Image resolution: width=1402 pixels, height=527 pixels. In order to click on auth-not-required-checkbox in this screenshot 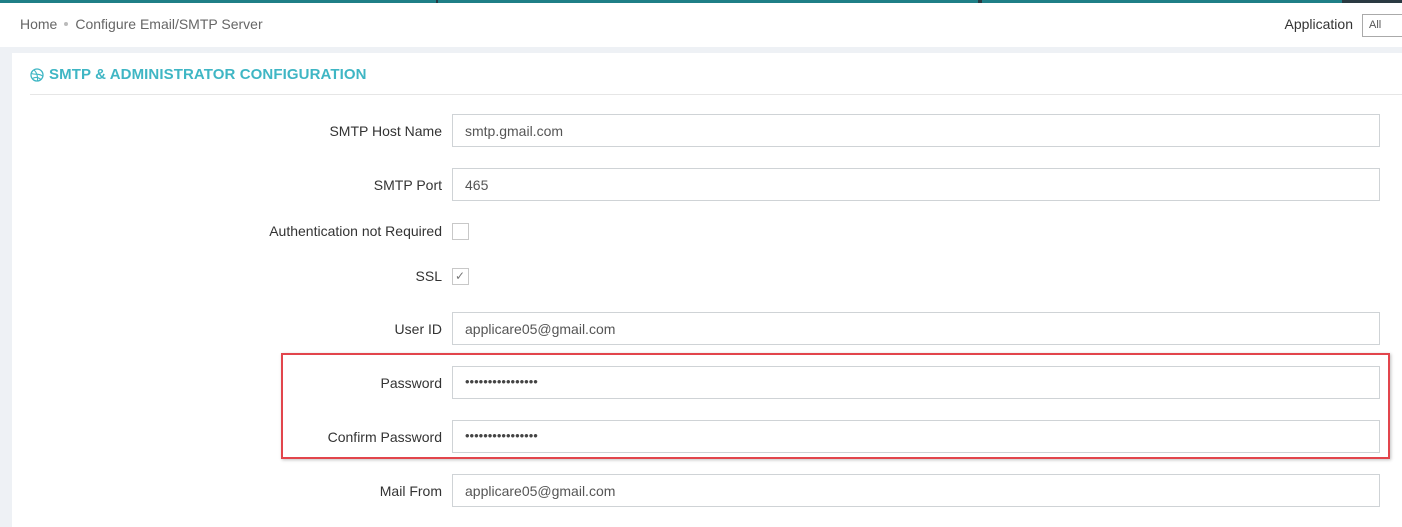, I will do `click(460, 231)`.